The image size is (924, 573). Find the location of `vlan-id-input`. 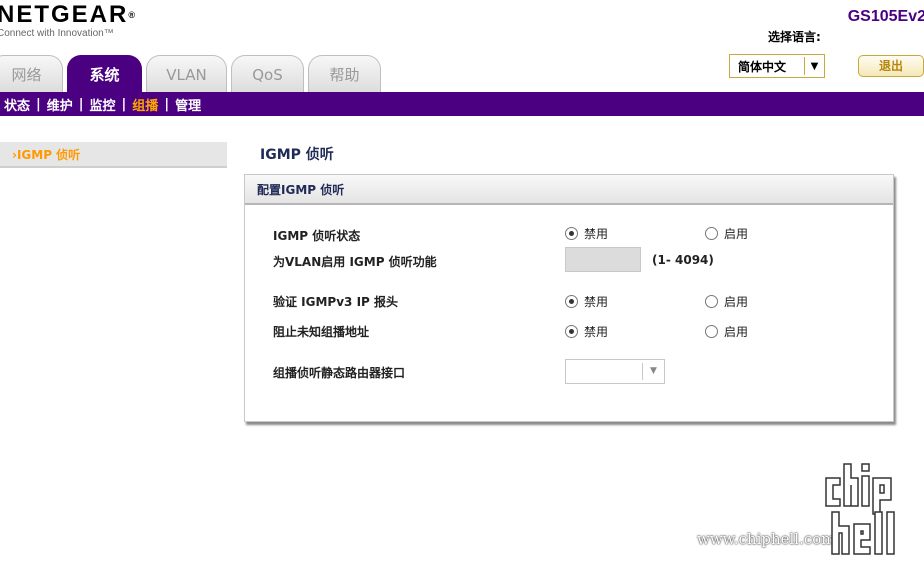

vlan-id-input is located at coordinates (603, 259).